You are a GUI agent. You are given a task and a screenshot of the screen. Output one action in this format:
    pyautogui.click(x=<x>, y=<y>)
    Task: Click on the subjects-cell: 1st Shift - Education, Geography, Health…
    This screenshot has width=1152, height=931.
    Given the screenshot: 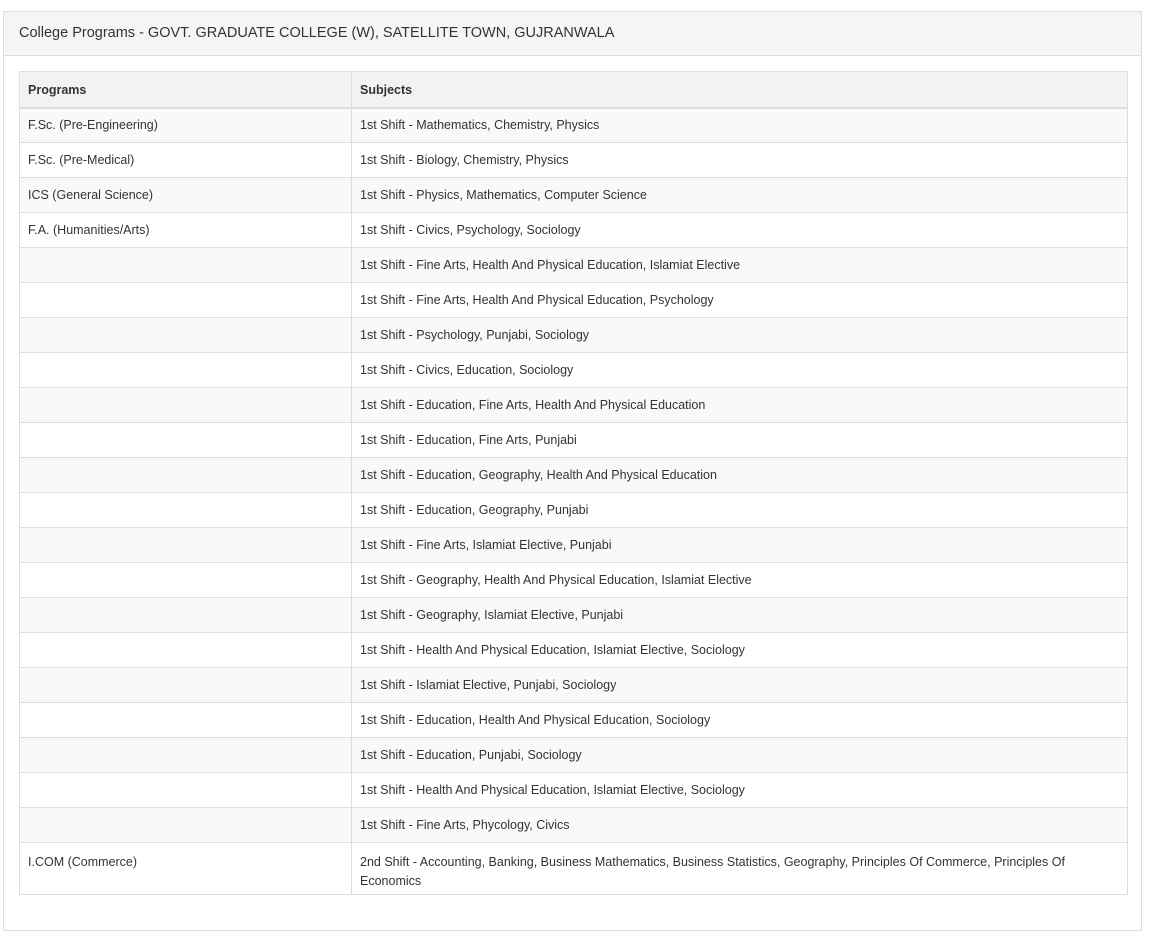 What is the action you would take?
    pyautogui.click(x=739, y=475)
    